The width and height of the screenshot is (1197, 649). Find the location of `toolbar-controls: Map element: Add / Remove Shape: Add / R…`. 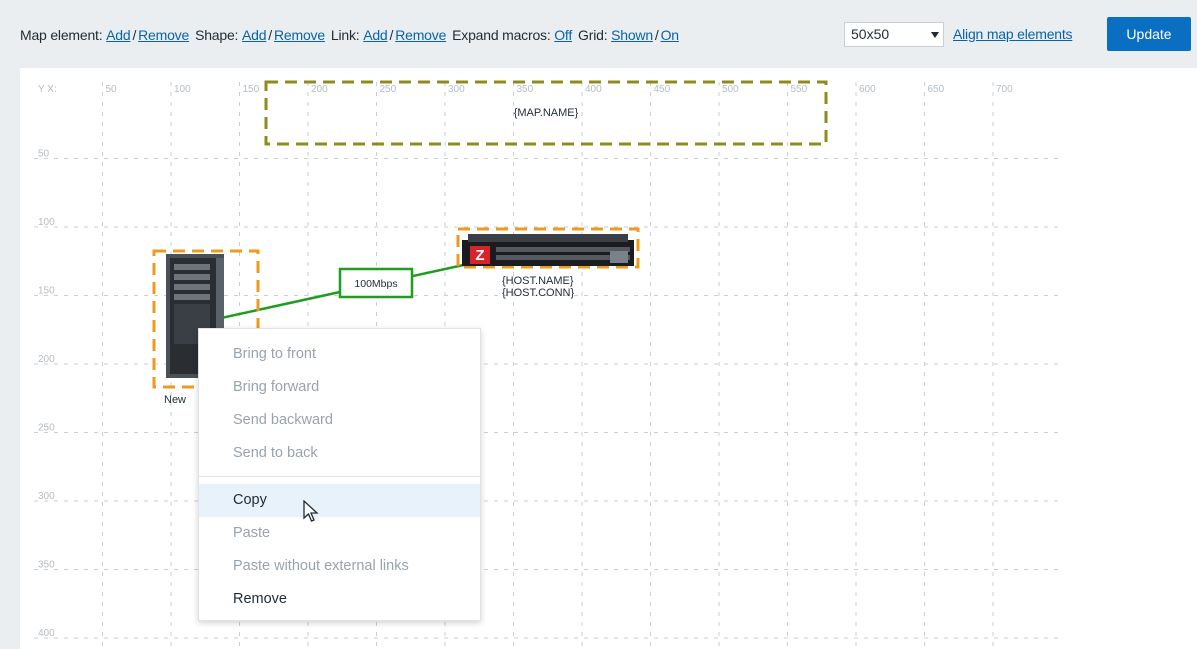

toolbar-controls: Map element: Add / Remove Shape: Add / R… is located at coordinates (349, 35).